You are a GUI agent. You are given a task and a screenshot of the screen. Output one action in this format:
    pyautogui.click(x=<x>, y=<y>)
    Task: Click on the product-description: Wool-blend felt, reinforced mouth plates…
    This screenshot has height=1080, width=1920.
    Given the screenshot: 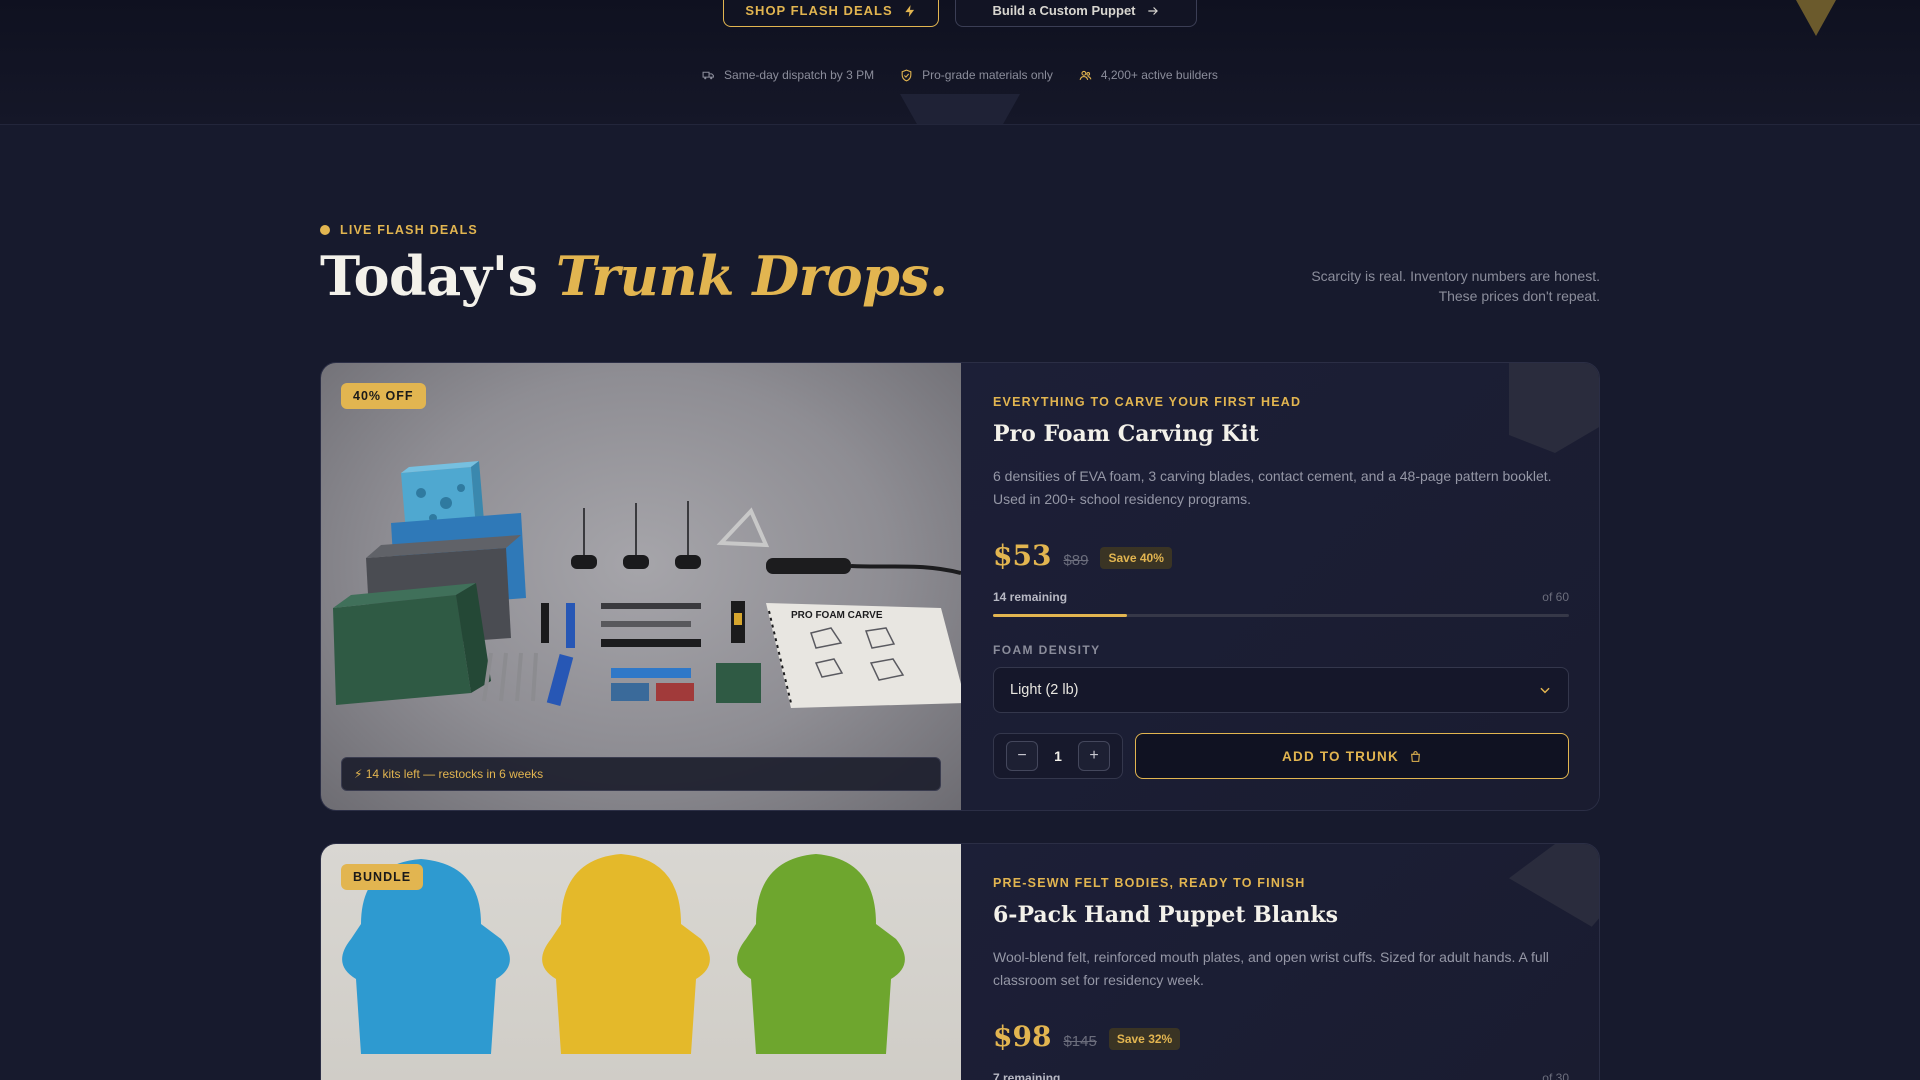 What is the action you would take?
    pyautogui.click(x=1271, y=968)
    